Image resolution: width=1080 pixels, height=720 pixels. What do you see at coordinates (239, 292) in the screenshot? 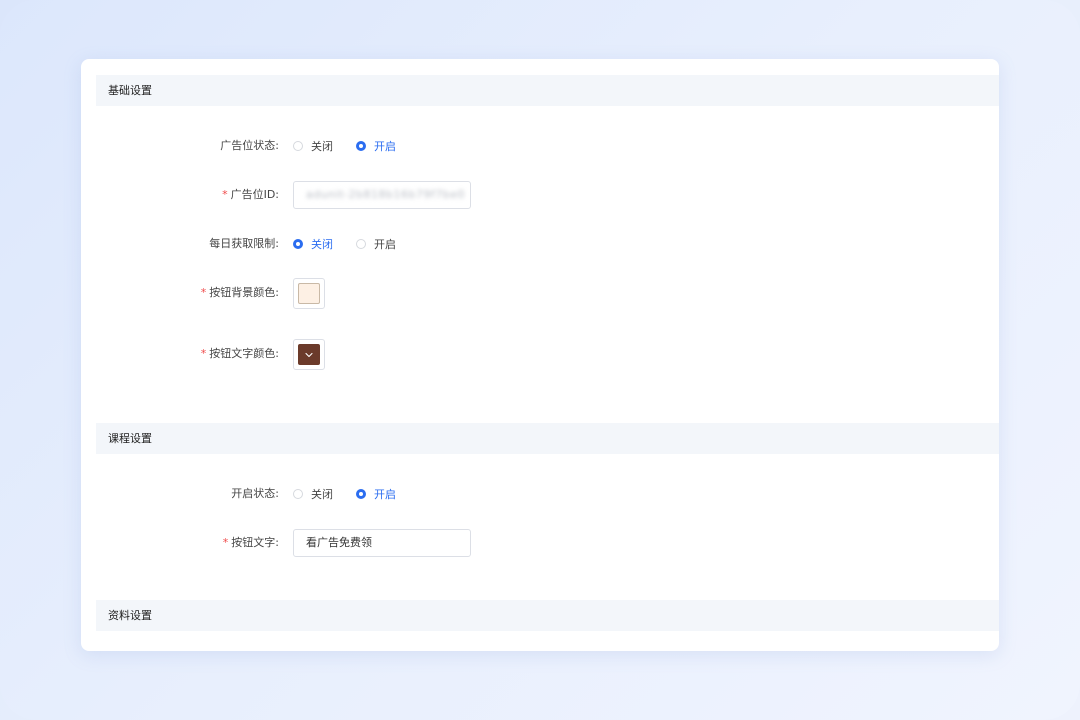
I see `button-bg-color-label: * 按钮背景颜色:` at bounding box center [239, 292].